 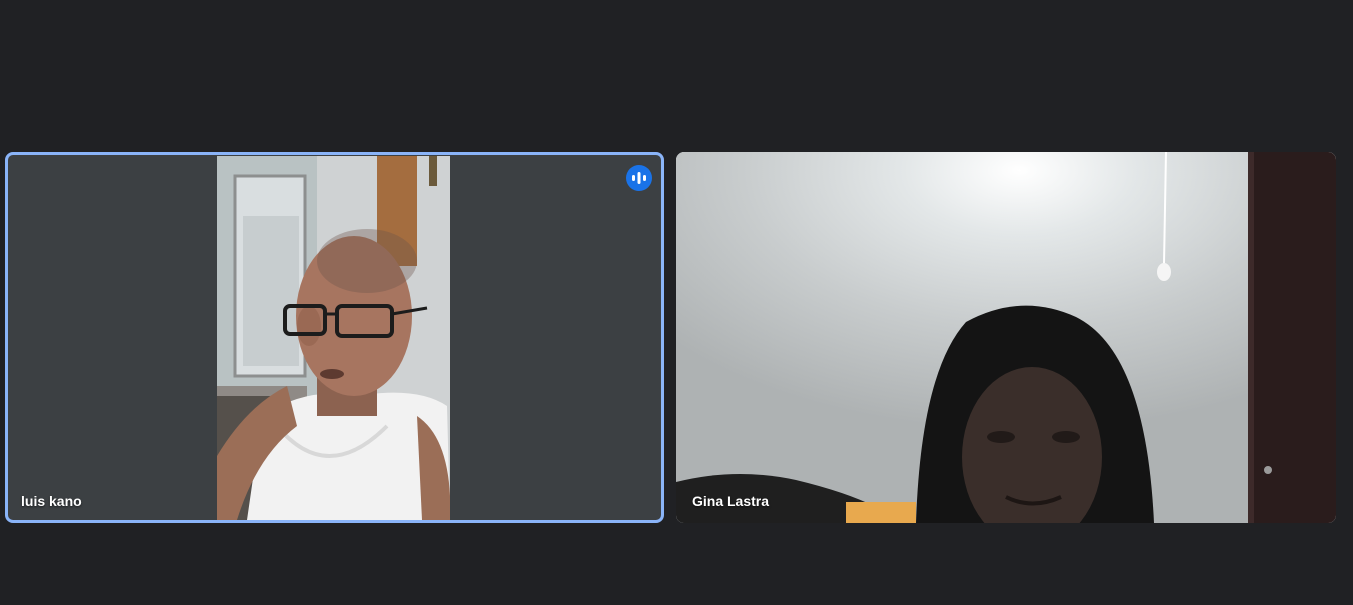 What do you see at coordinates (731, 501) in the screenshot?
I see `participant-name: Gina Lastra` at bounding box center [731, 501].